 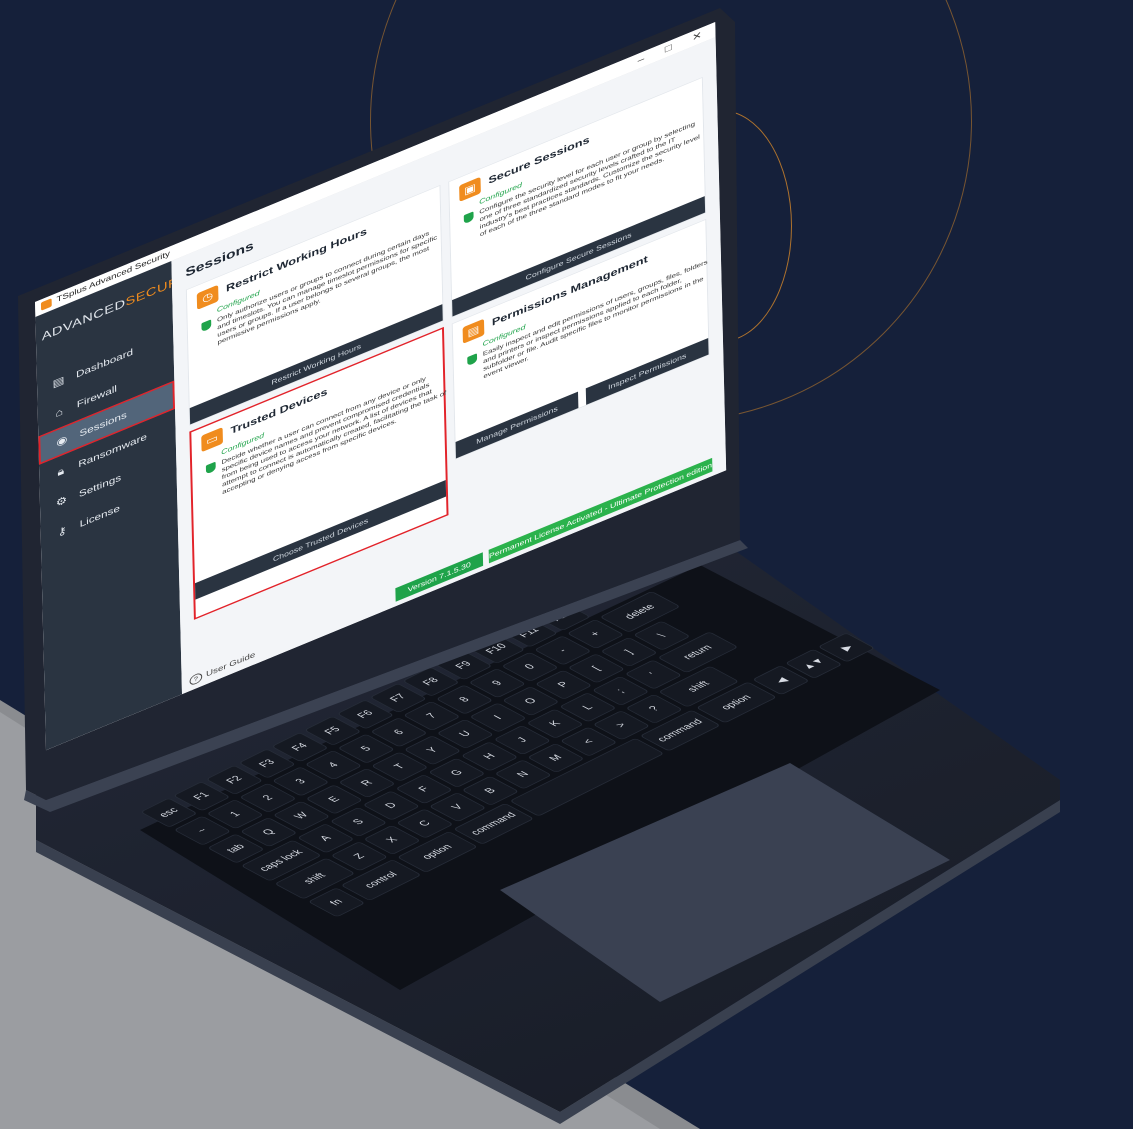 What do you see at coordinates (517, 425) in the screenshot?
I see `manage-permissions-button: Manage Permissions` at bounding box center [517, 425].